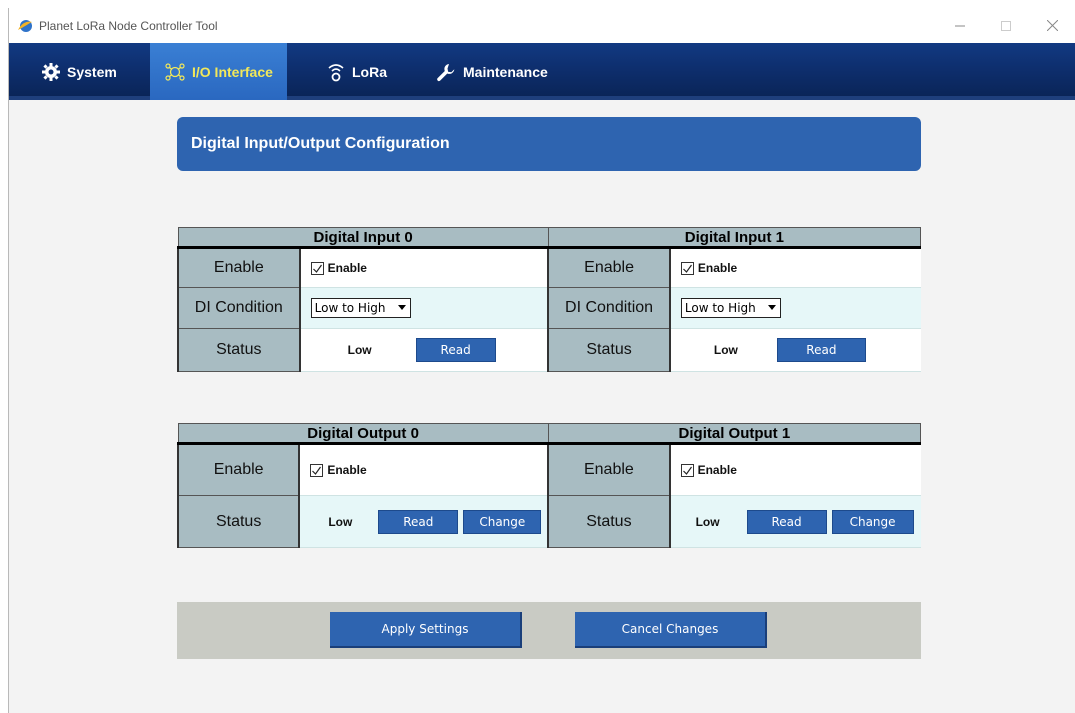 Image resolution: width=1075 pixels, height=713 pixels. I want to click on do0-title: Digital Output 0, so click(363, 434).